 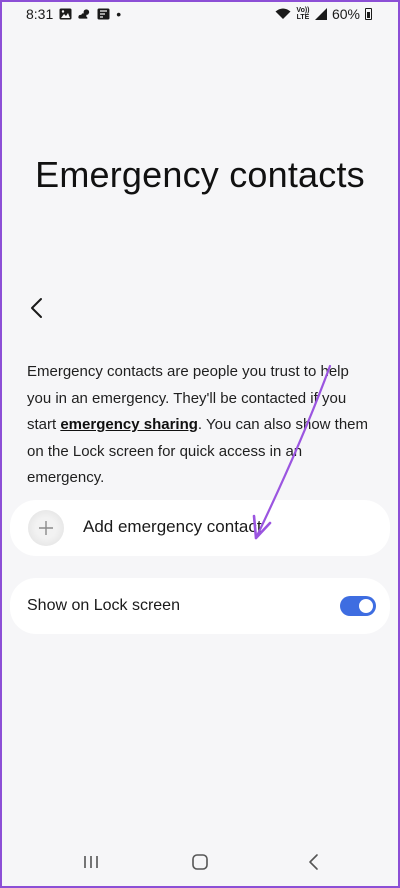 I want to click on chevron-left-icon, so click(x=36, y=308).